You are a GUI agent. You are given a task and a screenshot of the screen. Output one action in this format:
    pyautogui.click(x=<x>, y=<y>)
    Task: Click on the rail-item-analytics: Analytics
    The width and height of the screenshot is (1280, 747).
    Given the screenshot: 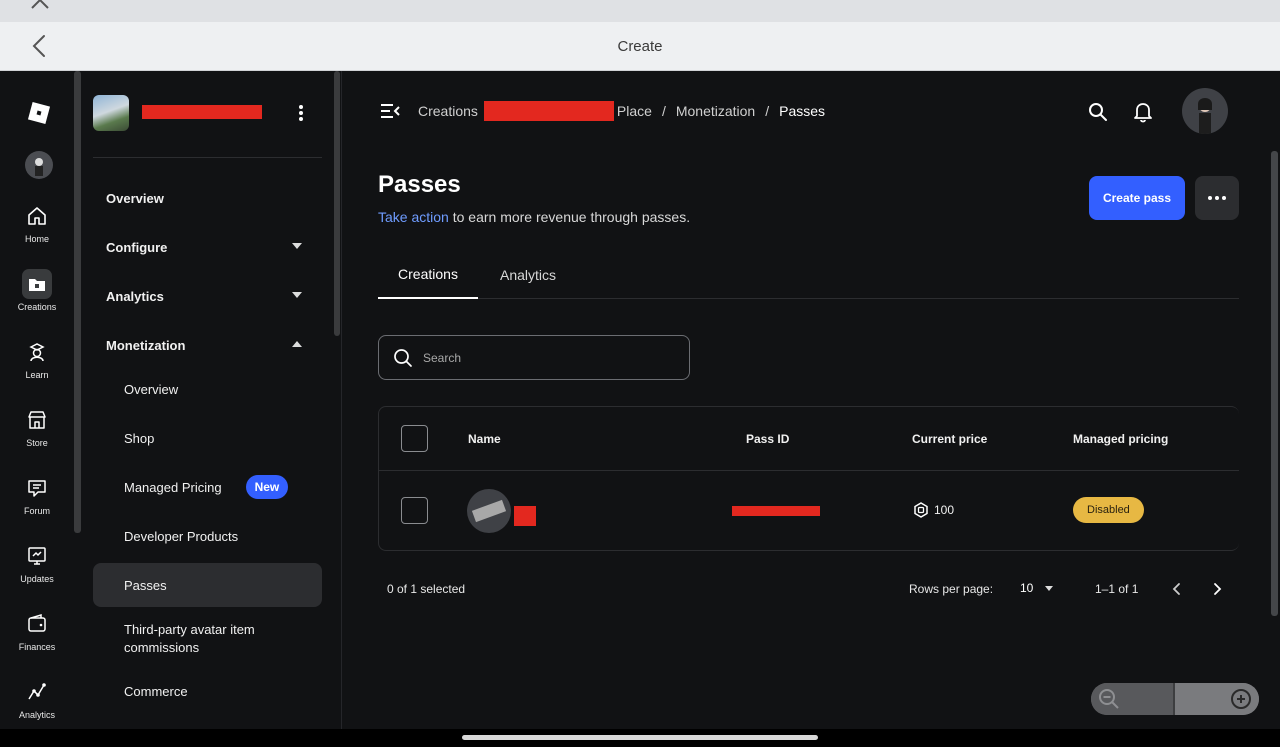 What is the action you would take?
    pyautogui.click(x=37, y=706)
    